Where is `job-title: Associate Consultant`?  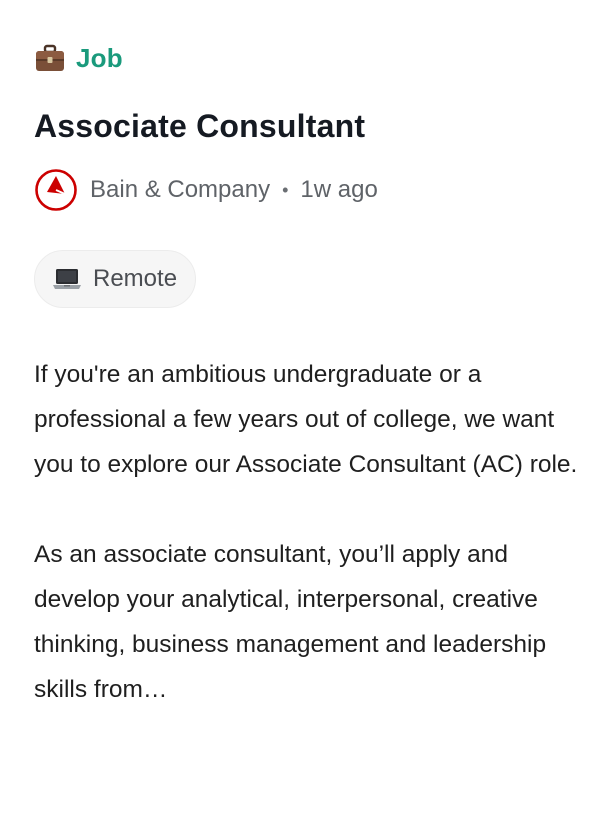
job-title: Associate Consultant is located at coordinates (199, 126).